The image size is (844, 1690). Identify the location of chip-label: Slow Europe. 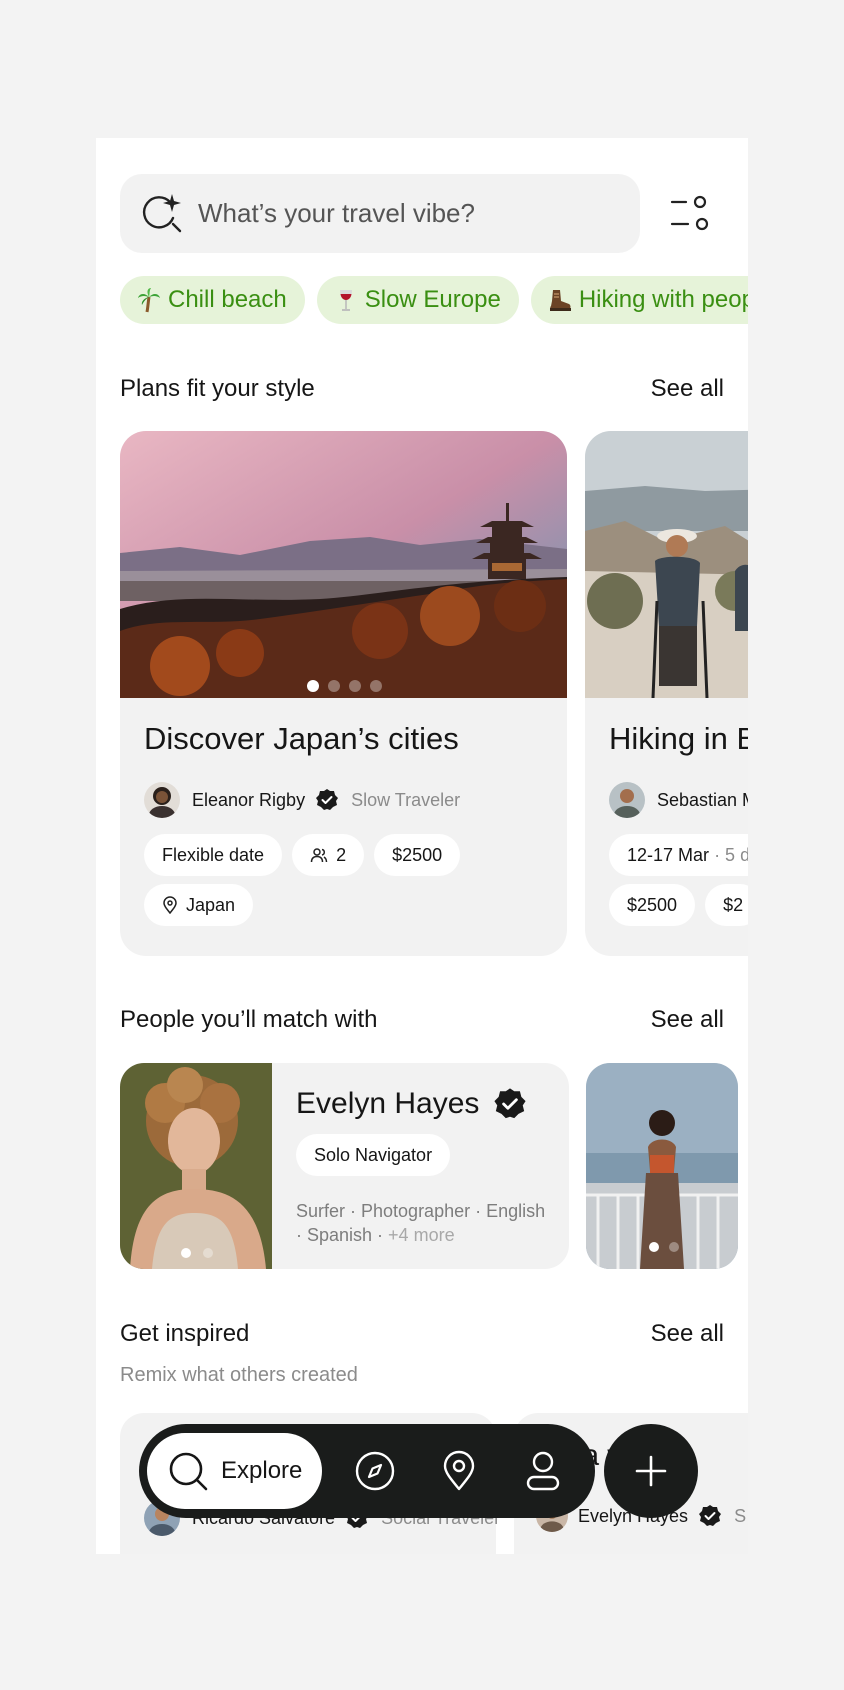
(432, 299).